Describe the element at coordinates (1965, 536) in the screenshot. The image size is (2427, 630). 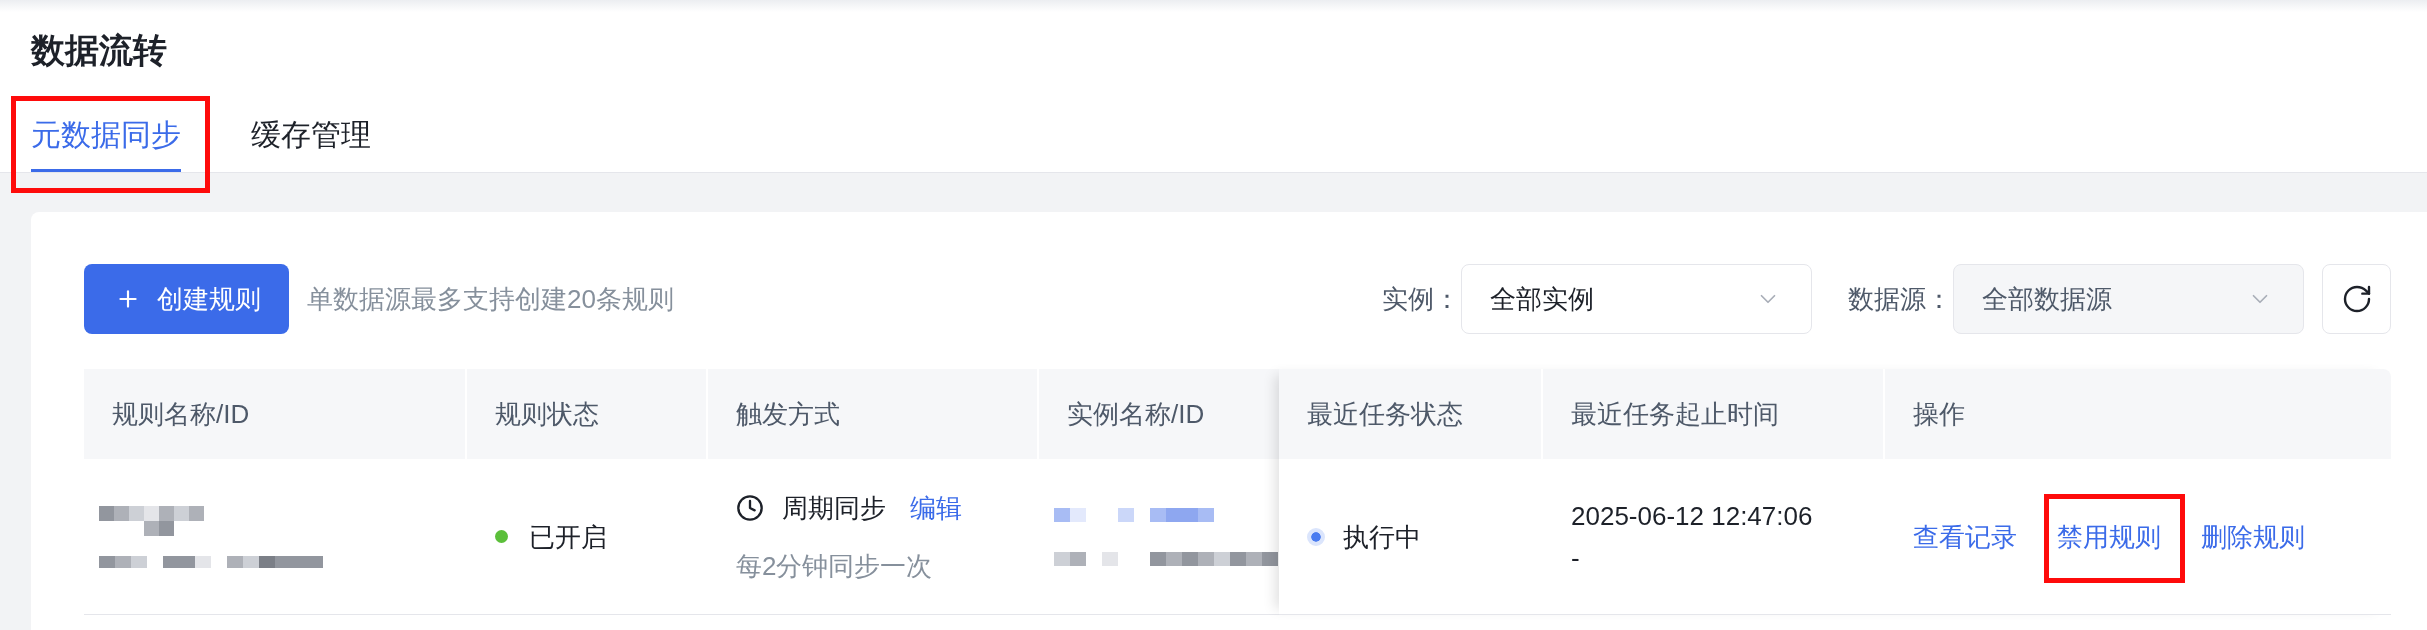
I see `action-link: 查看记录` at that location.